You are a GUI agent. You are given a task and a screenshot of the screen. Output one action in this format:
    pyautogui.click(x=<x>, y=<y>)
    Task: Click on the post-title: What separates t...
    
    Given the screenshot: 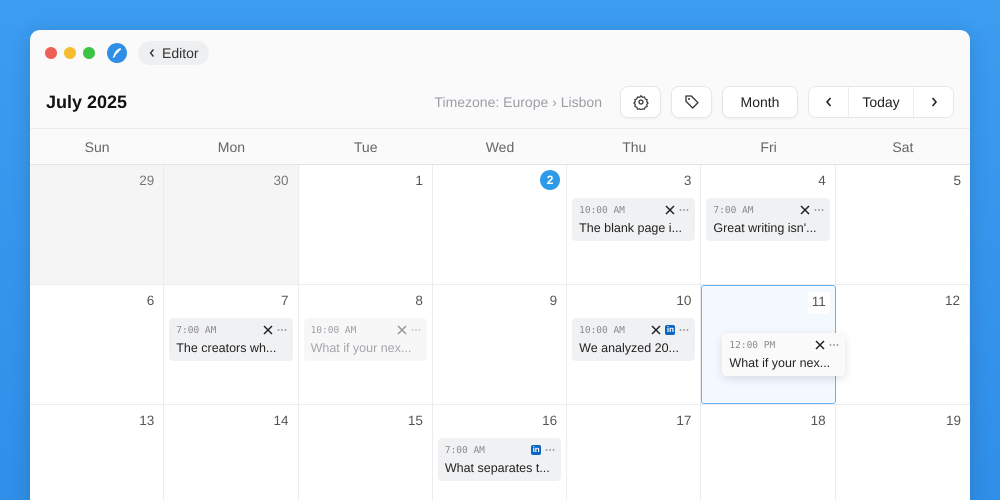 What is the action you would take?
    pyautogui.click(x=497, y=468)
    